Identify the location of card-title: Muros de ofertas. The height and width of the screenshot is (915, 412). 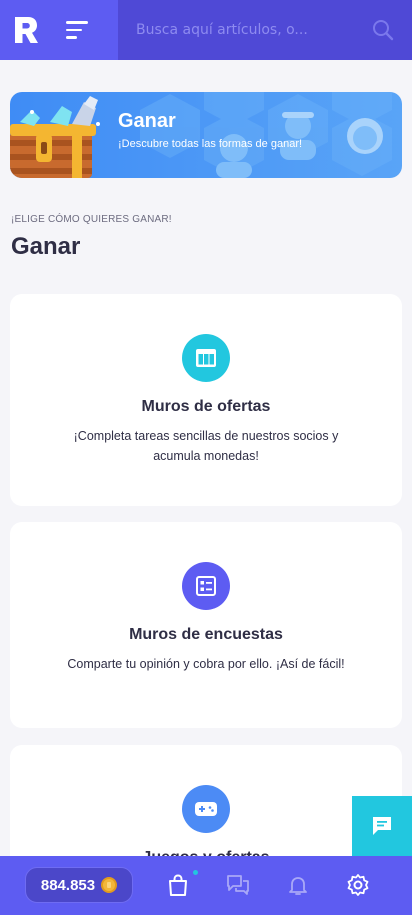
(206, 406).